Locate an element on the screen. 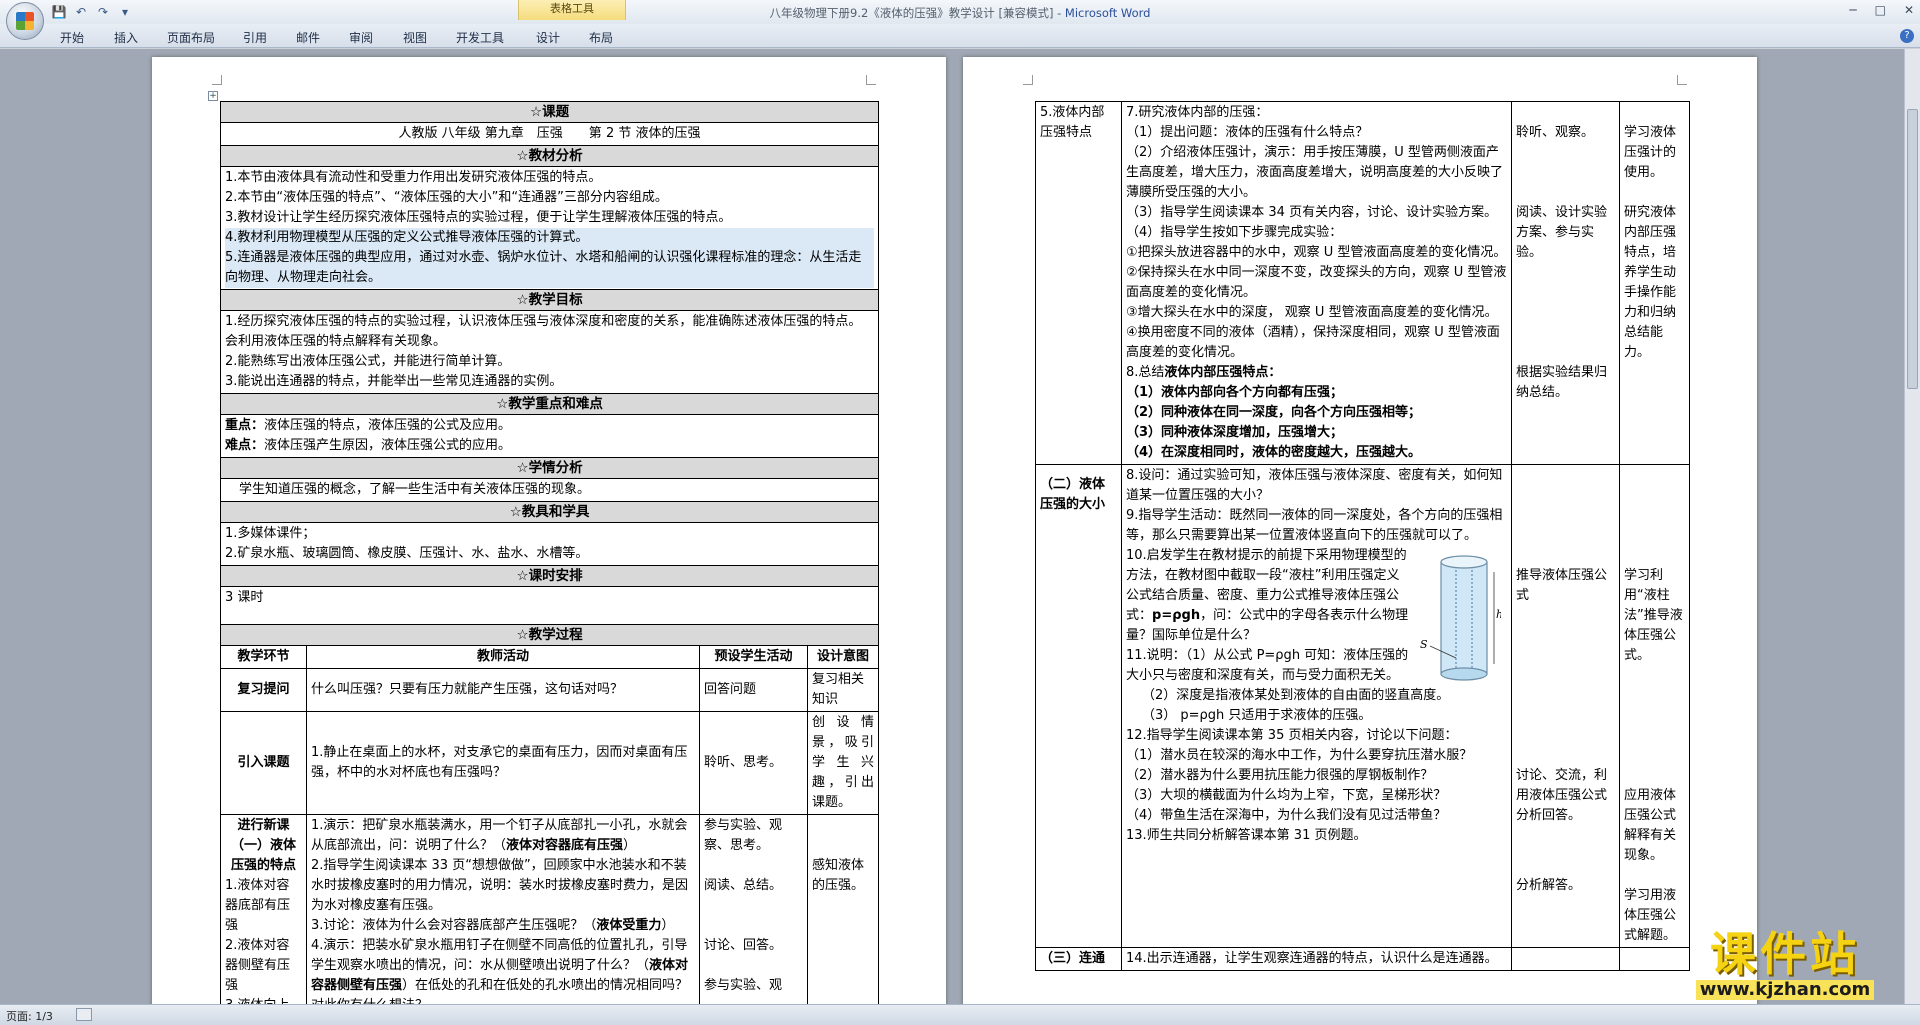 Image resolution: width=1920 pixels, height=1025 pixels. scrollbar-thumb is located at coordinates (1912, 249).